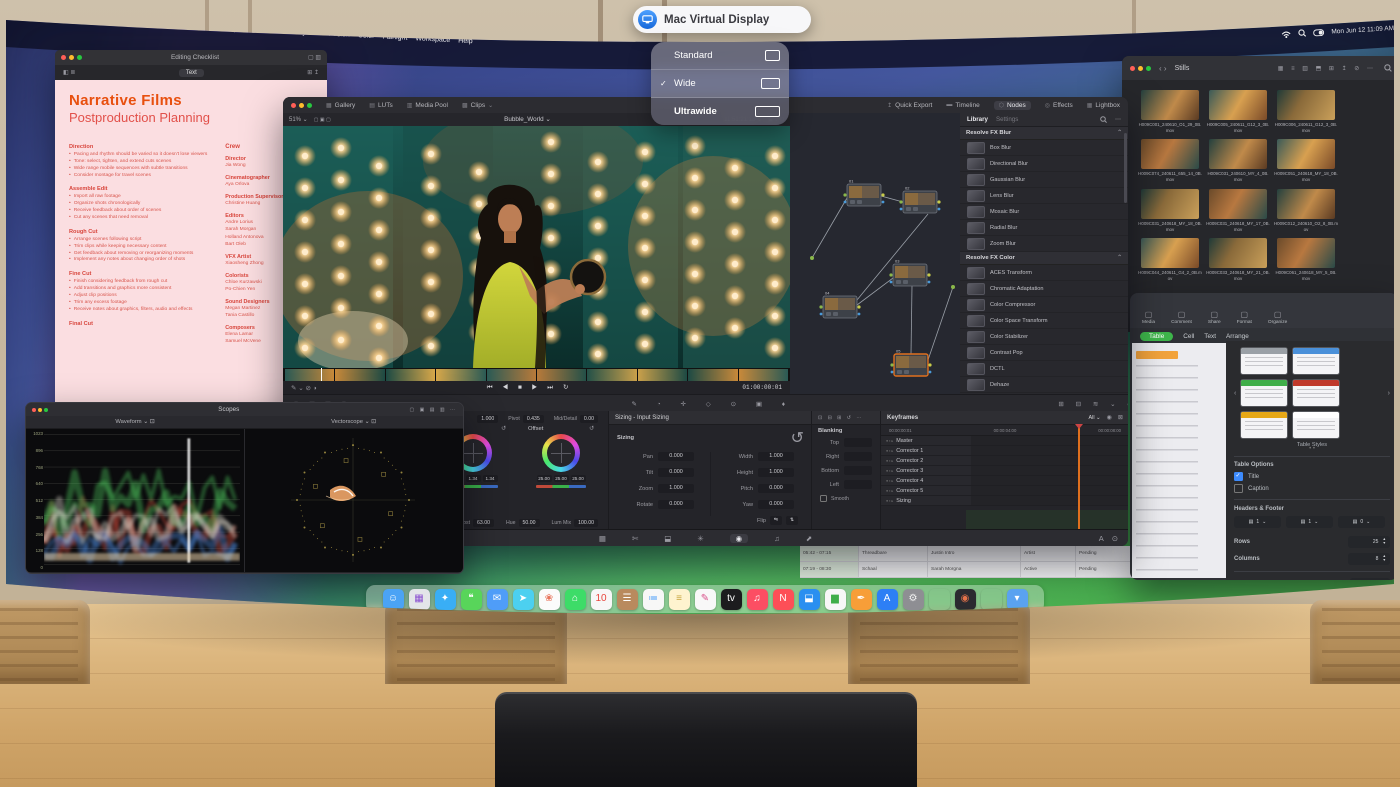 This screenshot has height=787, width=1400. Describe the element at coordinates (601, 599) in the screenshot. I see `dock-app: 10` at that location.